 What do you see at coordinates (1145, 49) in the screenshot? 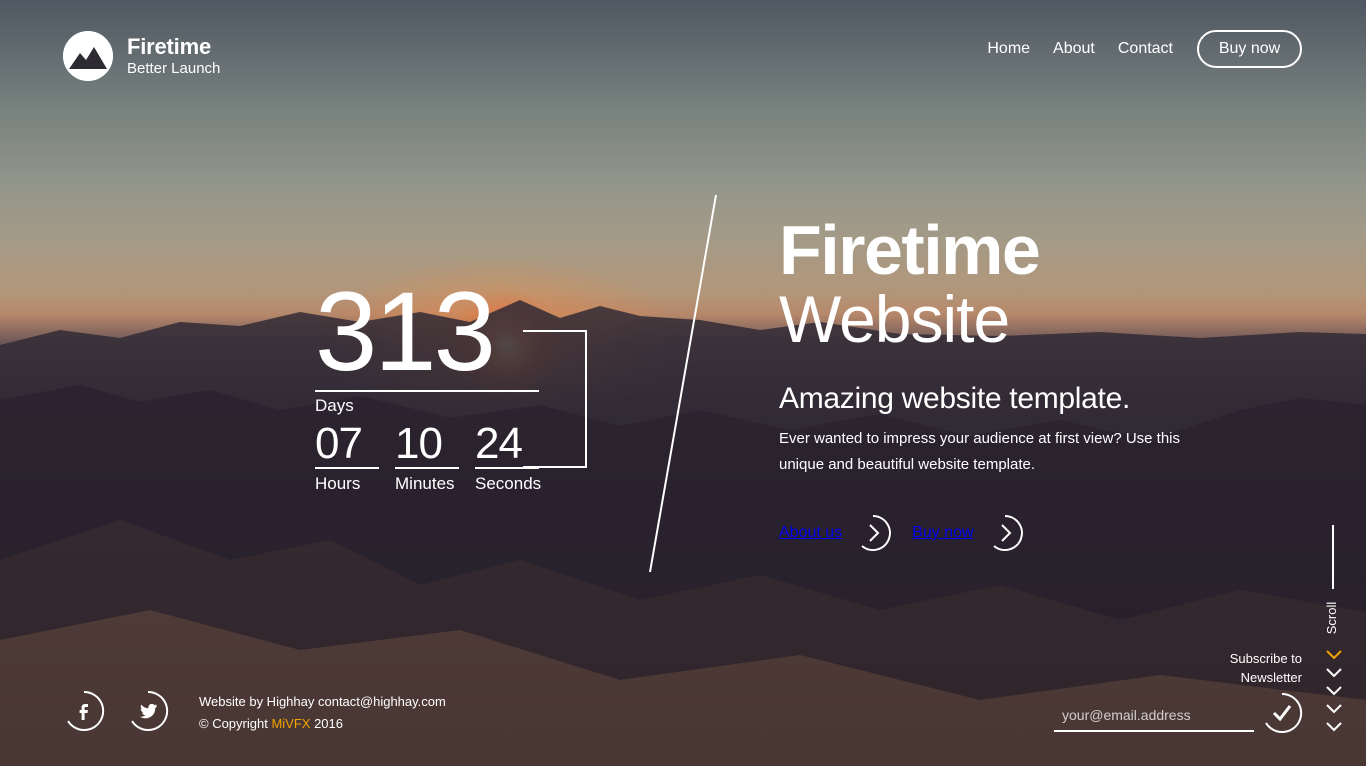
I see `nav-contact-link: Contact` at bounding box center [1145, 49].